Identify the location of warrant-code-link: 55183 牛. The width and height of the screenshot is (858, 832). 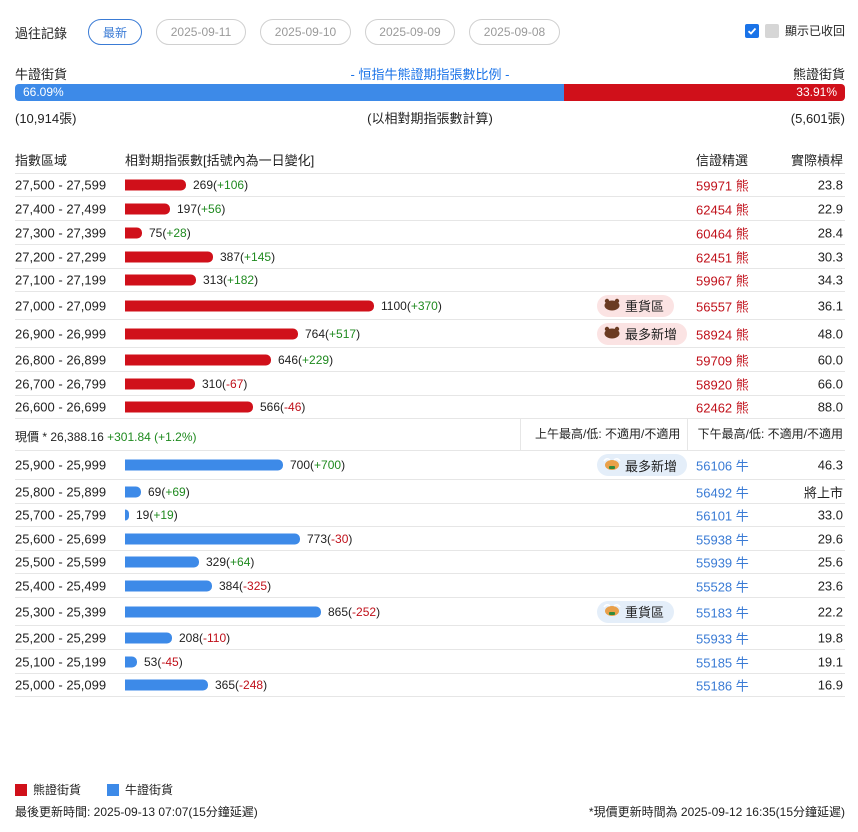
(722, 611).